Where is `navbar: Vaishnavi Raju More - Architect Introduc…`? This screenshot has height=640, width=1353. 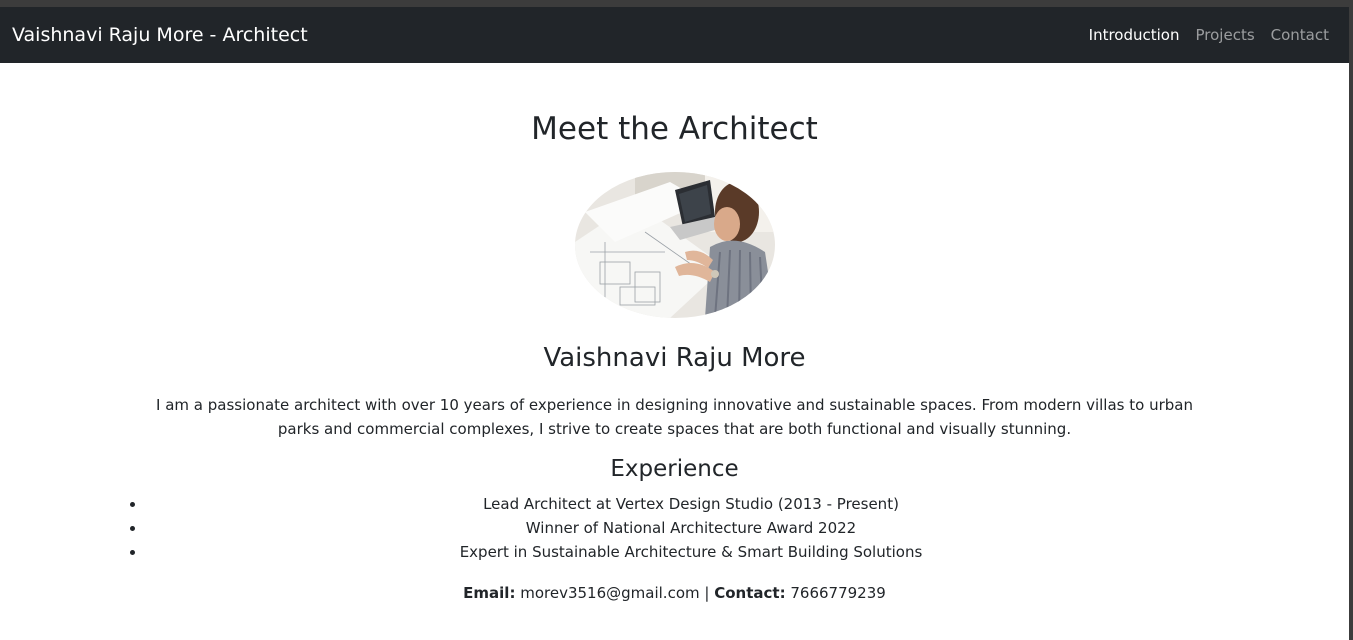
navbar: Vaishnavi Raju More - Architect Introduc… is located at coordinates (674, 35).